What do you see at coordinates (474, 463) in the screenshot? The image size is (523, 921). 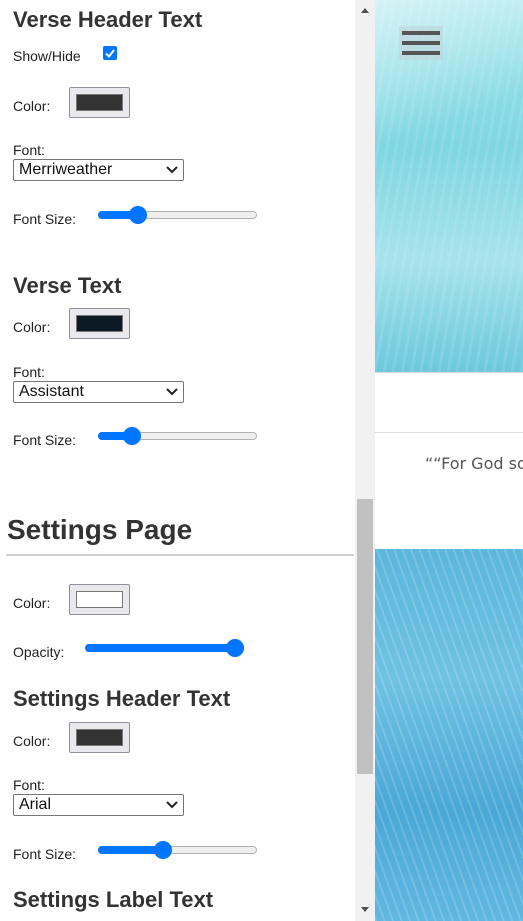 I see `verse-text-preview: ““For God so` at bounding box center [474, 463].